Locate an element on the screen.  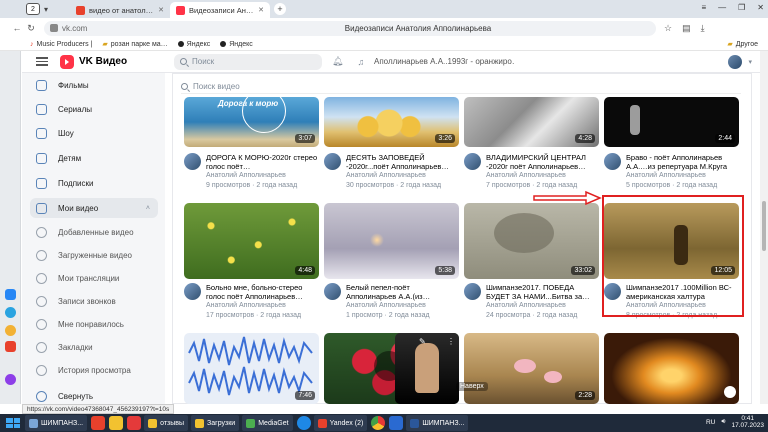
video-search-input: Поиск видео is located at coordinates (461, 87).